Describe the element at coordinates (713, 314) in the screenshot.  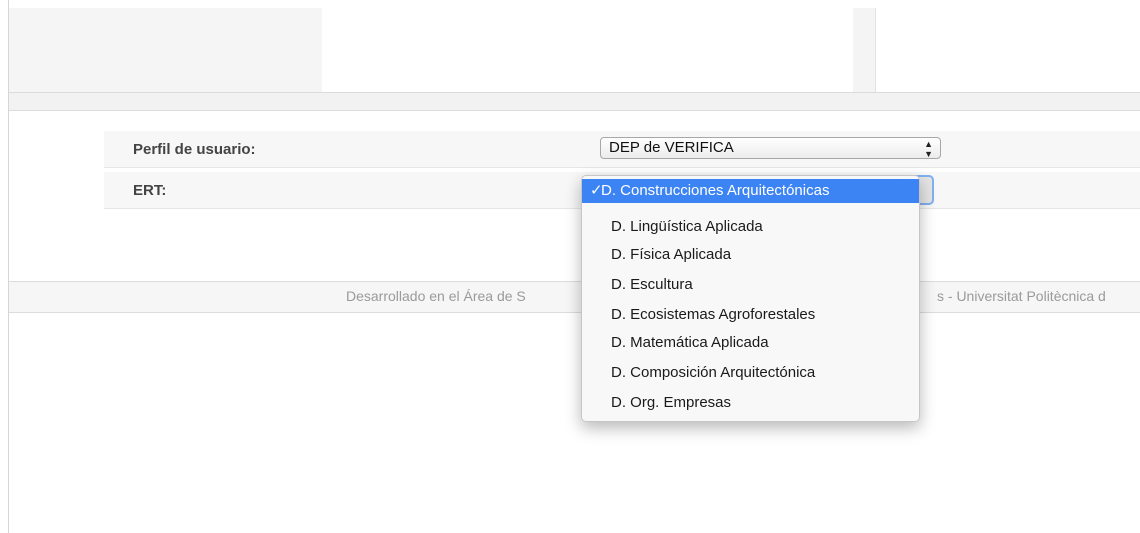
I see `dropdown-option-label: D. Ecosistemas Agroforestales` at that location.